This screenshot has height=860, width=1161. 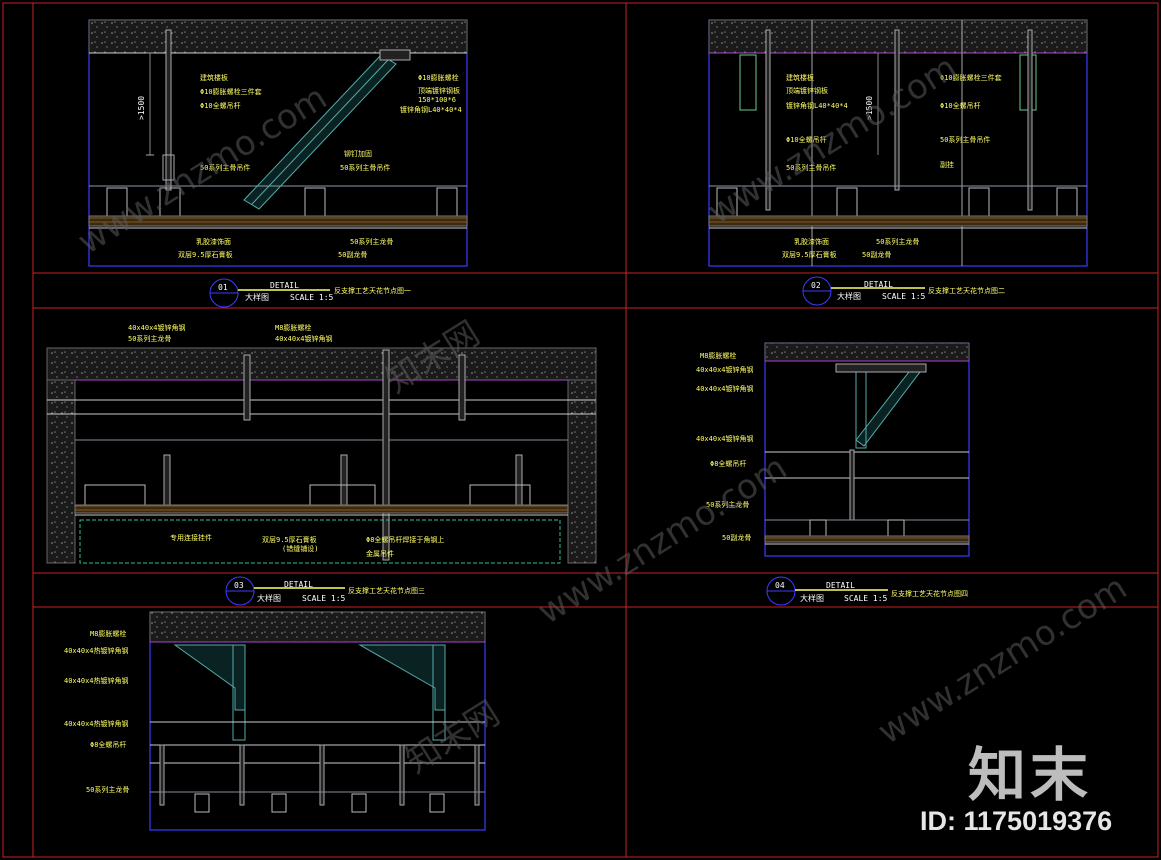 I want to click on d2-label-0: 建筑楼板, so click(x=800, y=77).